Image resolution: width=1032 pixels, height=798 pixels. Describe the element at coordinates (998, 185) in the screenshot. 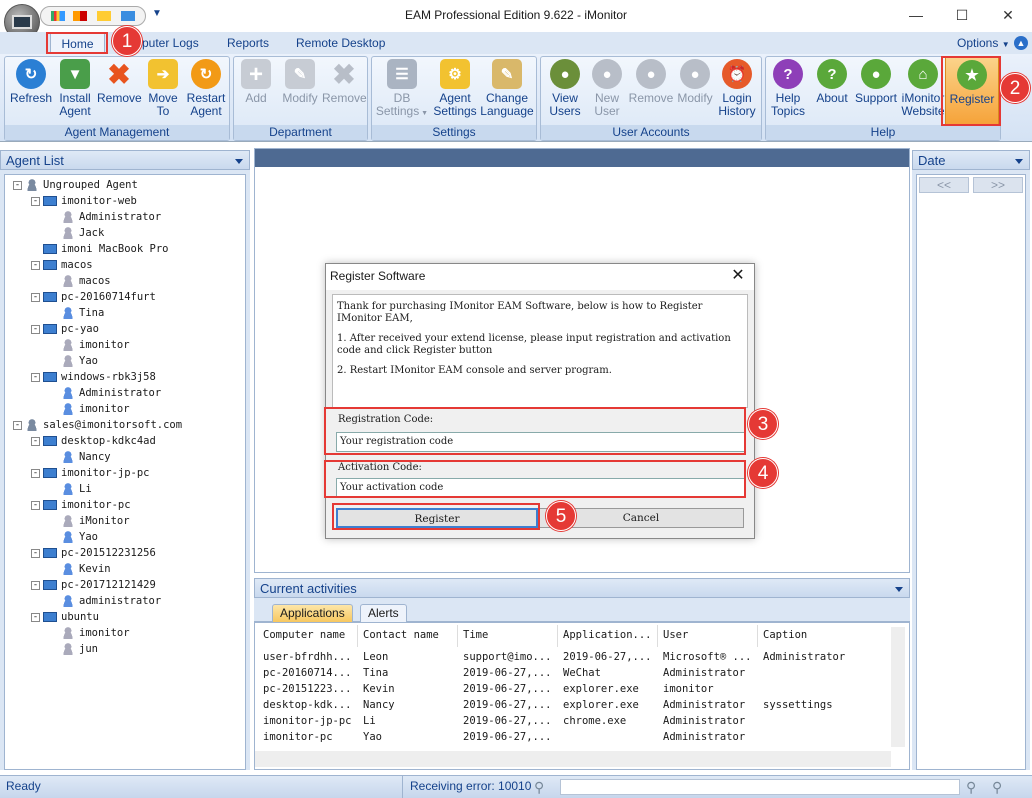

I see `date-next-button: >>` at that location.